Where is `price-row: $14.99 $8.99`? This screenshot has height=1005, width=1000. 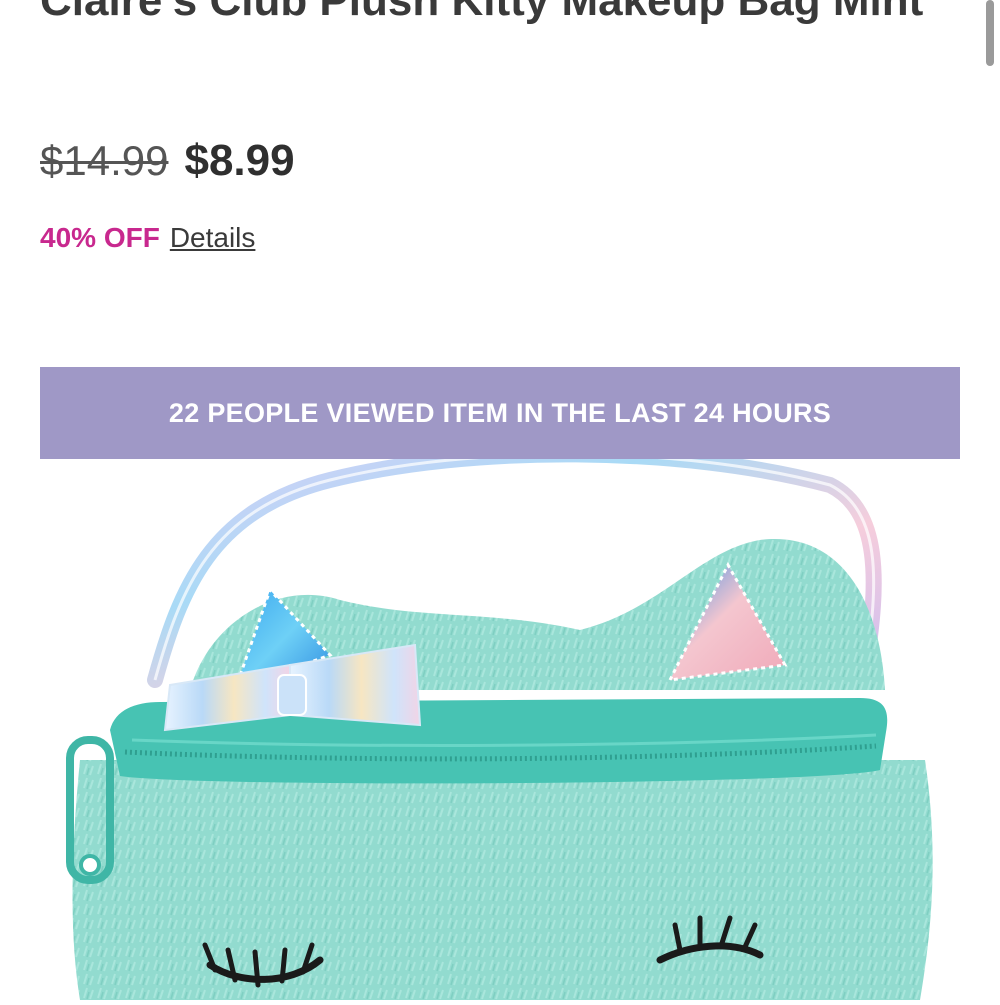 price-row: $14.99 $8.99 is located at coordinates (167, 161).